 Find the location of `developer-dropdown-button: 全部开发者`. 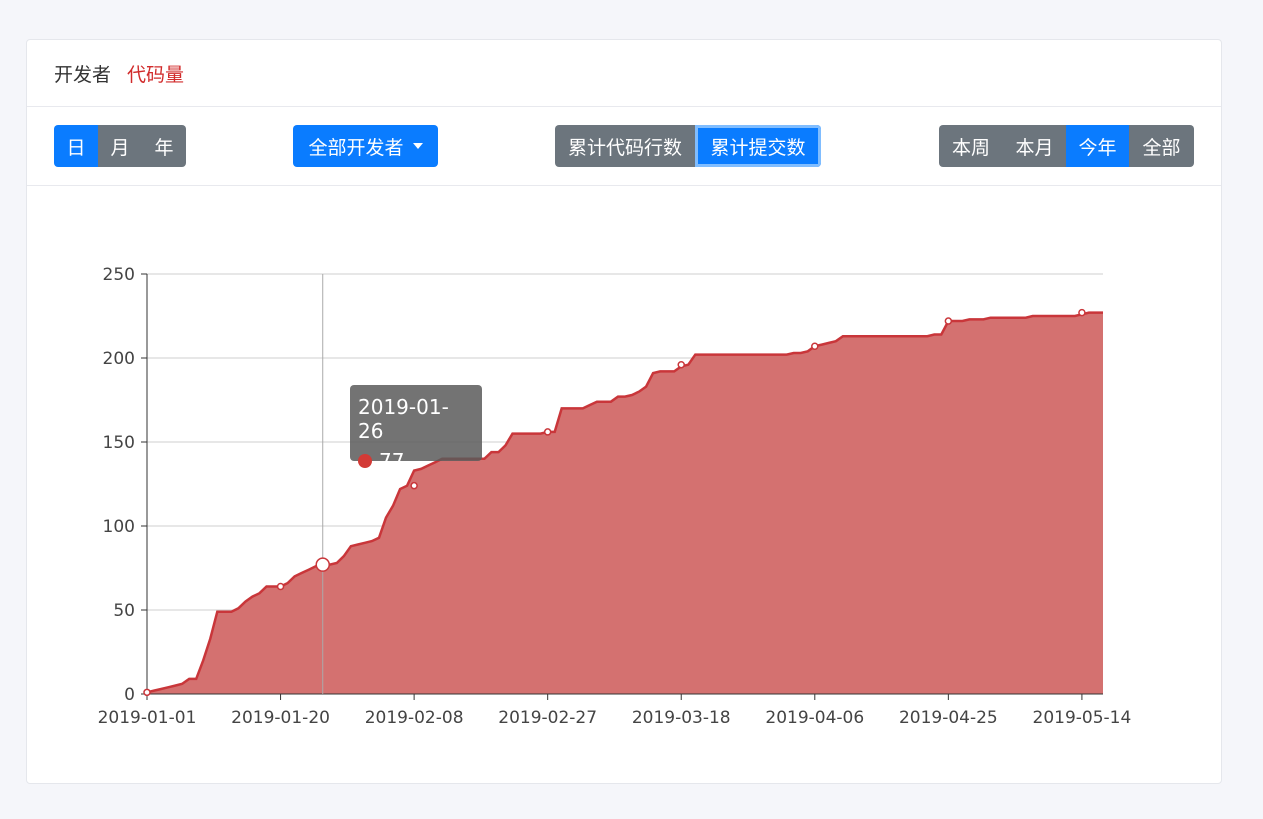

developer-dropdown-button: 全部开发者 is located at coordinates (365, 146).